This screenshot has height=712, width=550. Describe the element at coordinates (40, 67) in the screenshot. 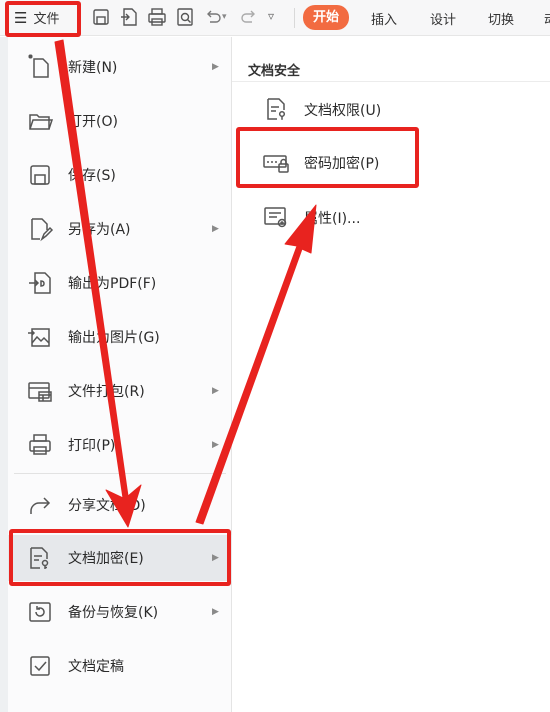

I see `new-doc-icon` at that location.